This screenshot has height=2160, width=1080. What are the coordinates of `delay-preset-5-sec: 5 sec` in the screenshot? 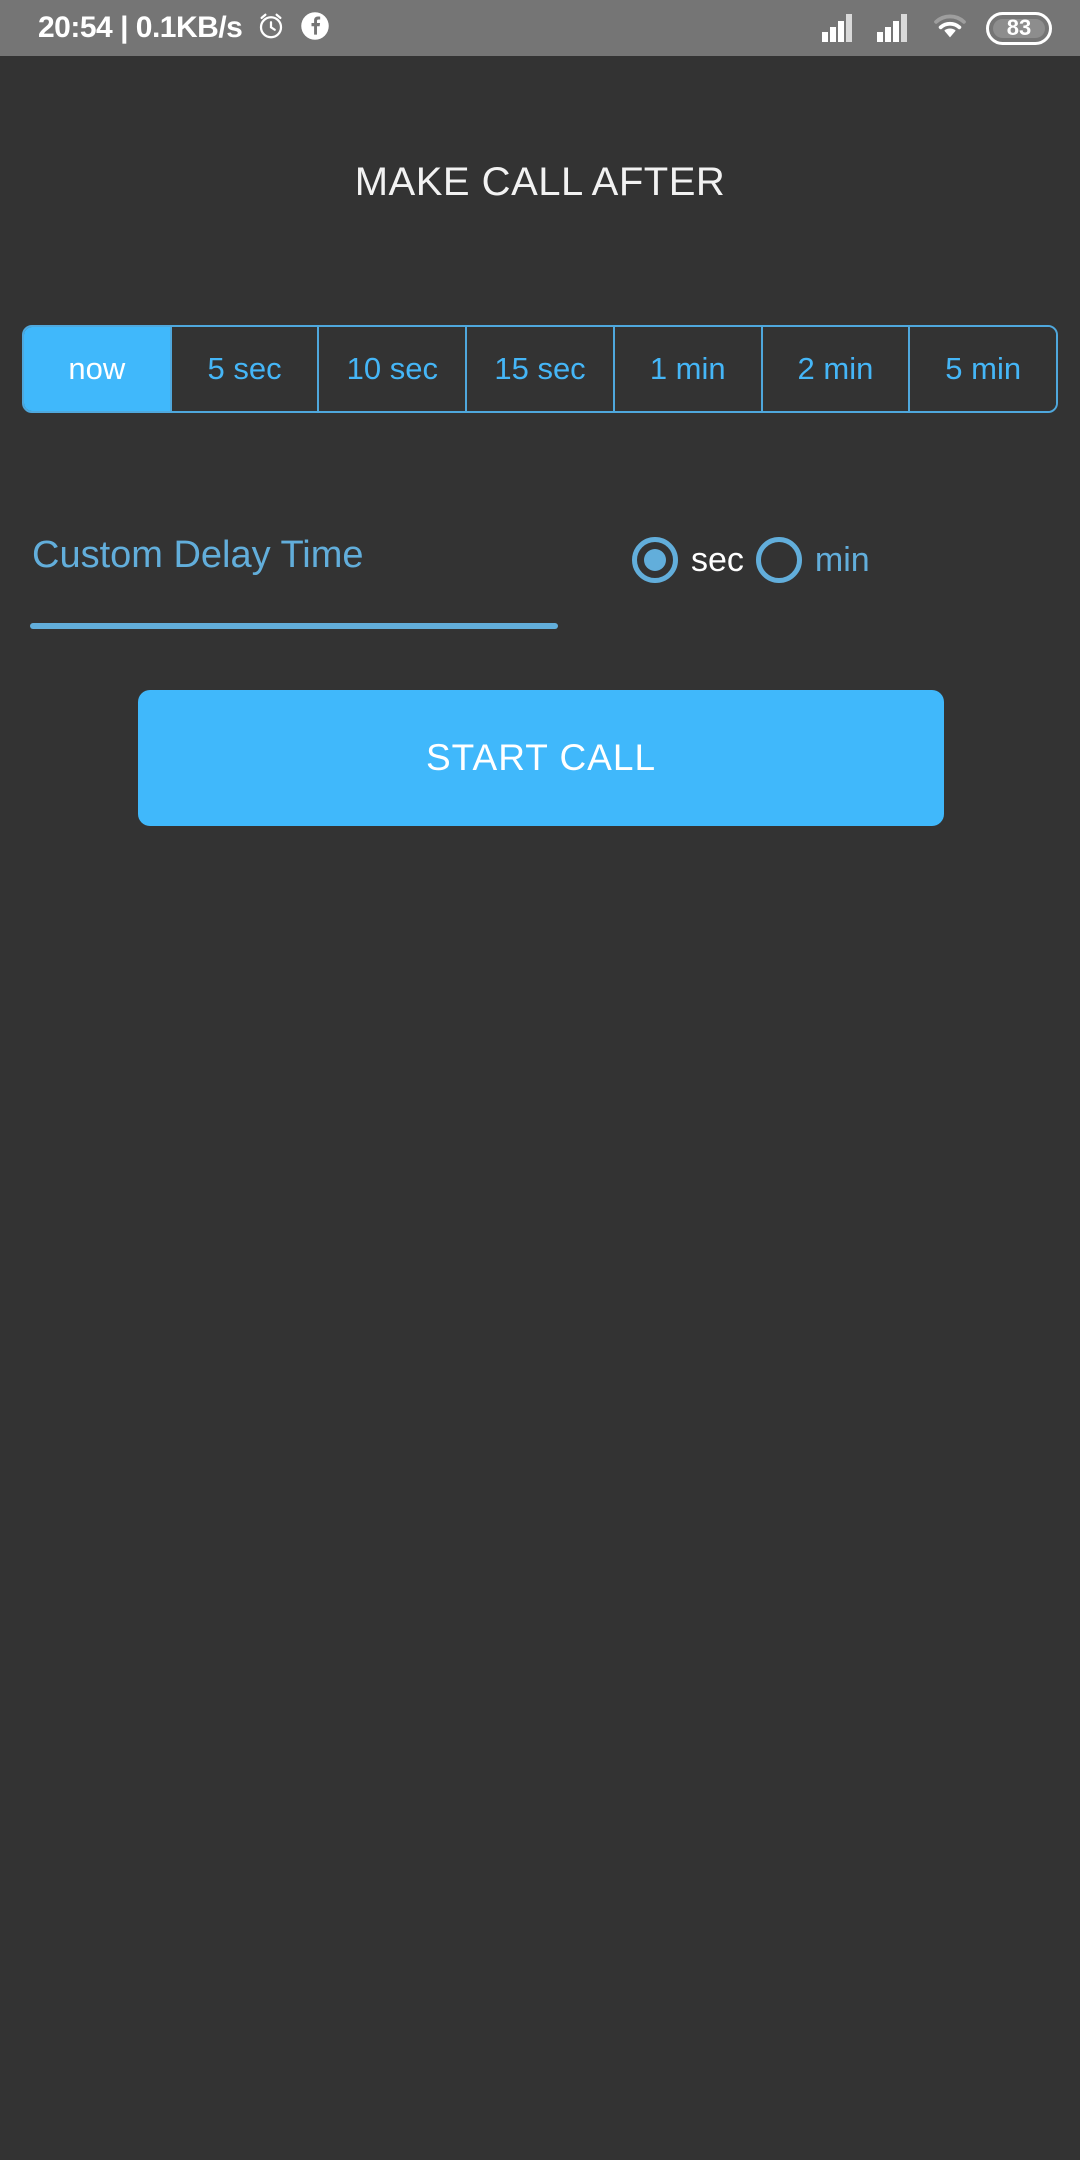 It's located at (245, 369).